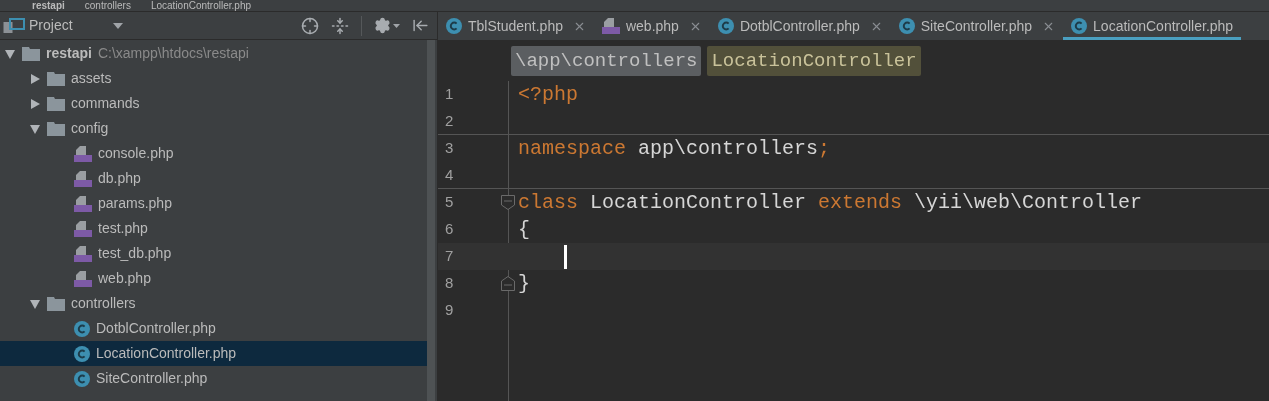 The width and height of the screenshot is (1269, 401). I want to click on editor-tab: SiteController.php, so click(977, 26).